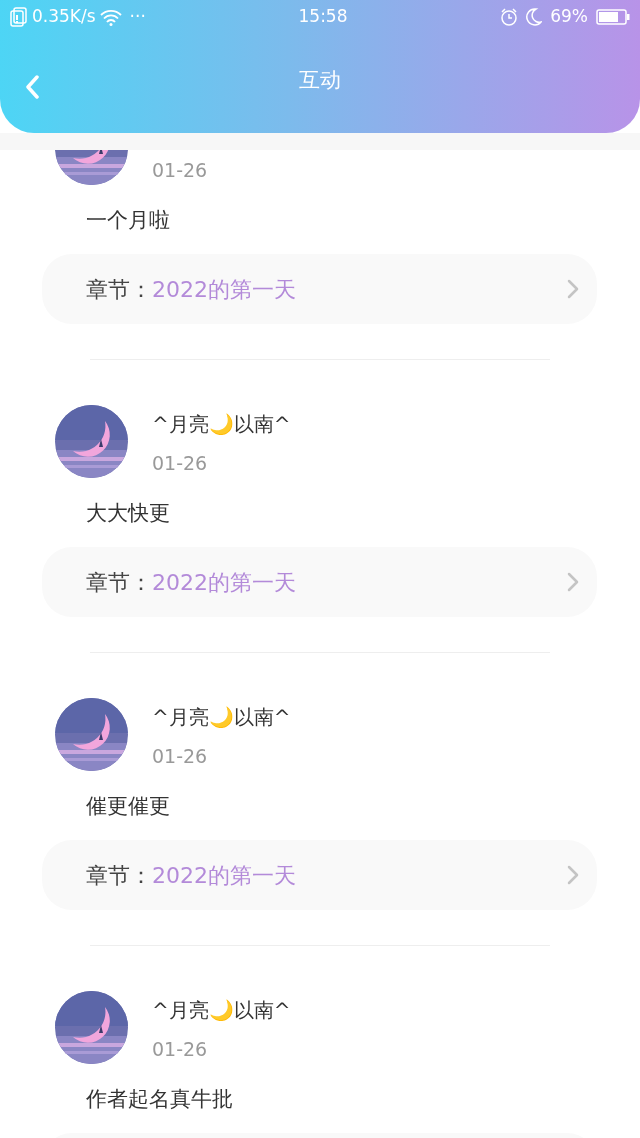 This screenshot has width=640, height=1138. I want to click on wifi-icon, so click(110, 17).